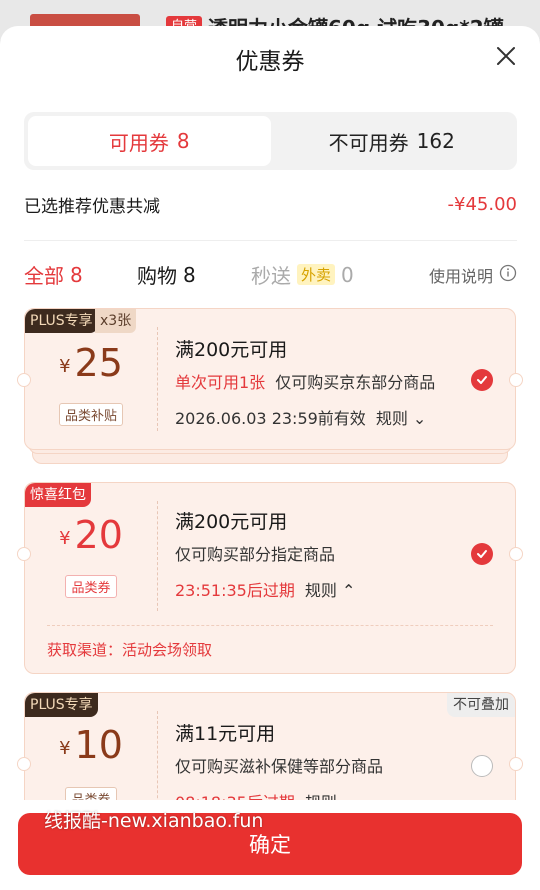 The image size is (540, 890). I want to click on sheet-title: 优惠券, so click(270, 62).